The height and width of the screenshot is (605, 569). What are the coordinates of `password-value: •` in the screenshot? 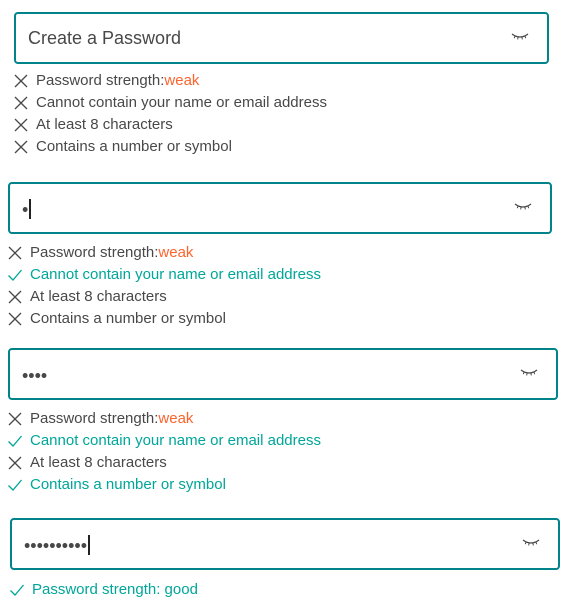 It's located at (26, 208).